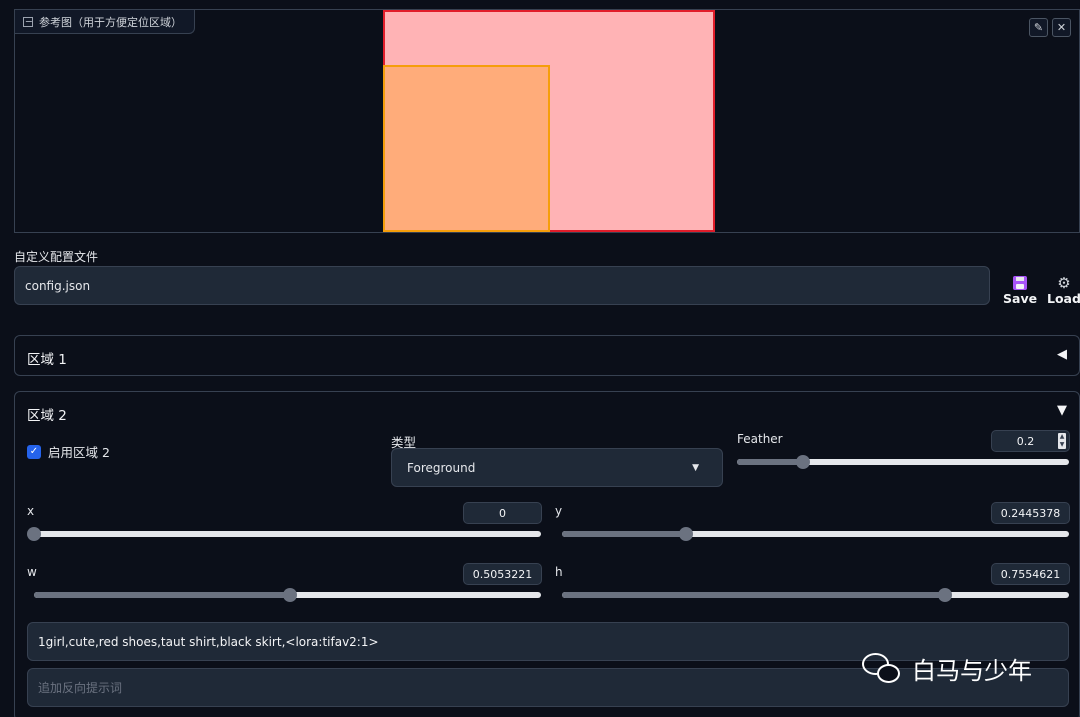  I want to click on x-value: 0, so click(502, 513).